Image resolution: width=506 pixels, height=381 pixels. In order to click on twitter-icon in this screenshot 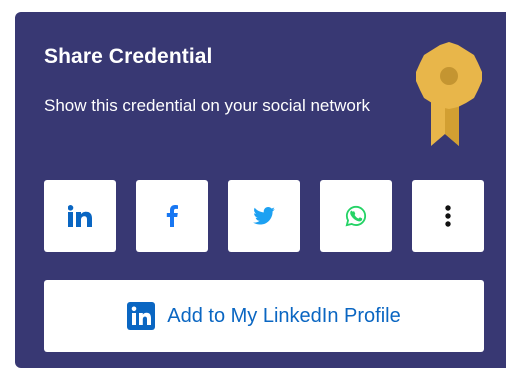, I will do `click(264, 216)`.